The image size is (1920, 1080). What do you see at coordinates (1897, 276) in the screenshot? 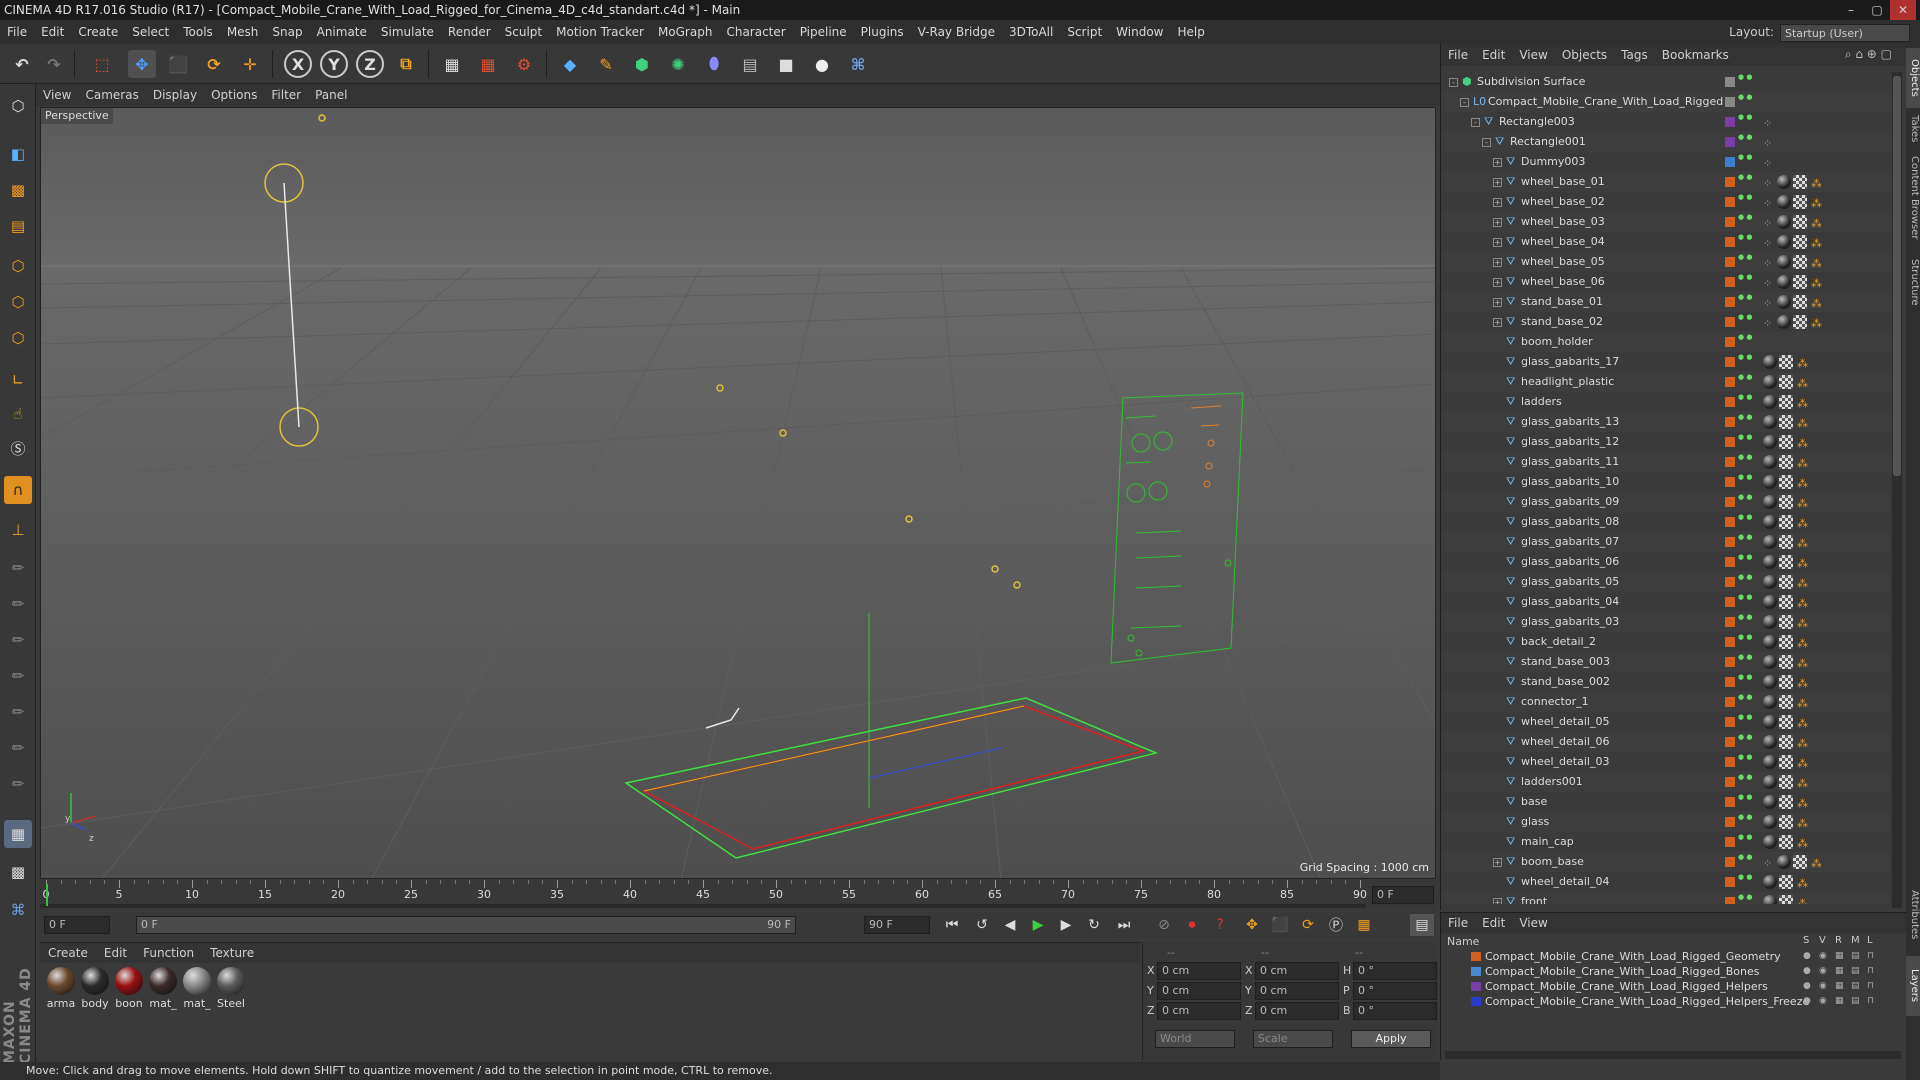
I see `object-scrollbar-thumb` at bounding box center [1897, 276].